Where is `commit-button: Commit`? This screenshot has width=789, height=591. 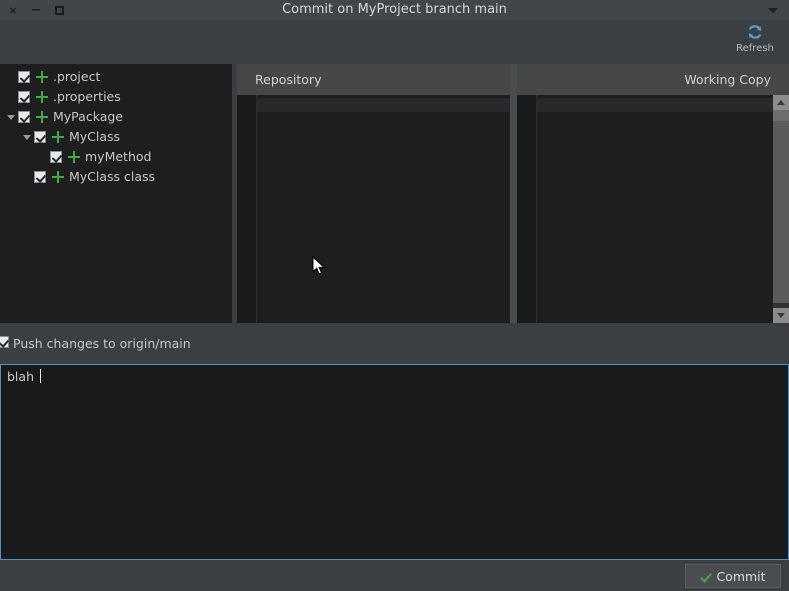
commit-button: Commit is located at coordinates (733, 576).